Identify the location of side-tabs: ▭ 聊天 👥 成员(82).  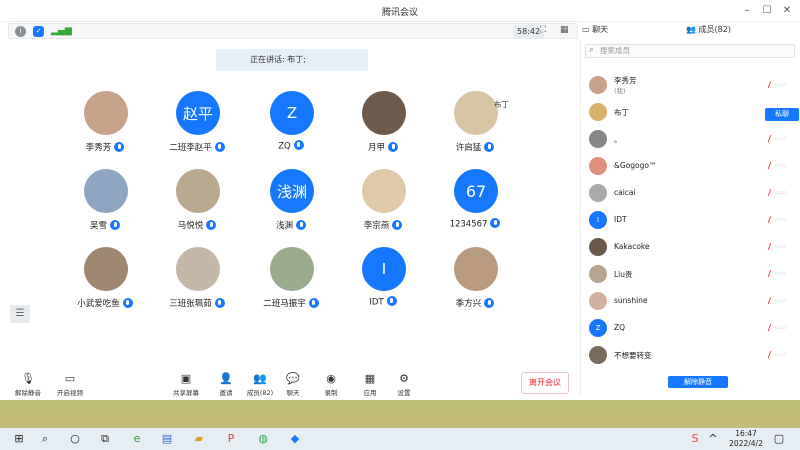
(689, 31).